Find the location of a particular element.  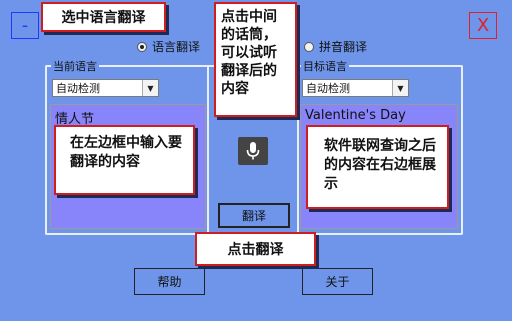

source-group-title: 当前语言 is located at coordinates (75, 66).